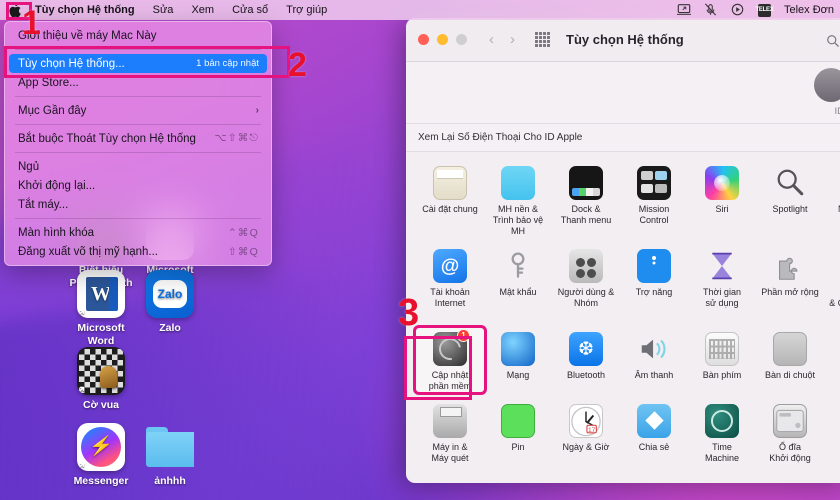 This screenshot has height=500, width=840. Describe the element at coordinates (257, 110) in the screenshot. I see `chevron-right-icon: ›` at that location.